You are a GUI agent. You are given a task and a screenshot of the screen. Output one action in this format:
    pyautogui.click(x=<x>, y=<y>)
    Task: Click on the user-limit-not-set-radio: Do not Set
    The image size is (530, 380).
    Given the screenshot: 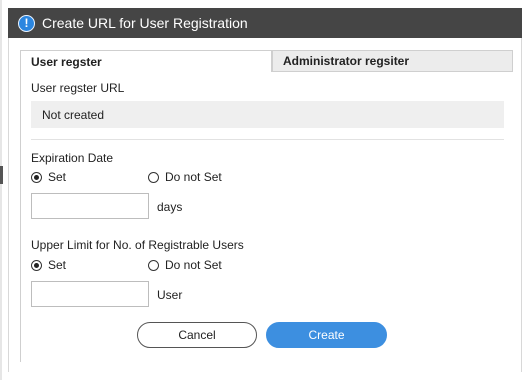 What is the action you would take?
    pyautogui.click(x=185, y=265)
    